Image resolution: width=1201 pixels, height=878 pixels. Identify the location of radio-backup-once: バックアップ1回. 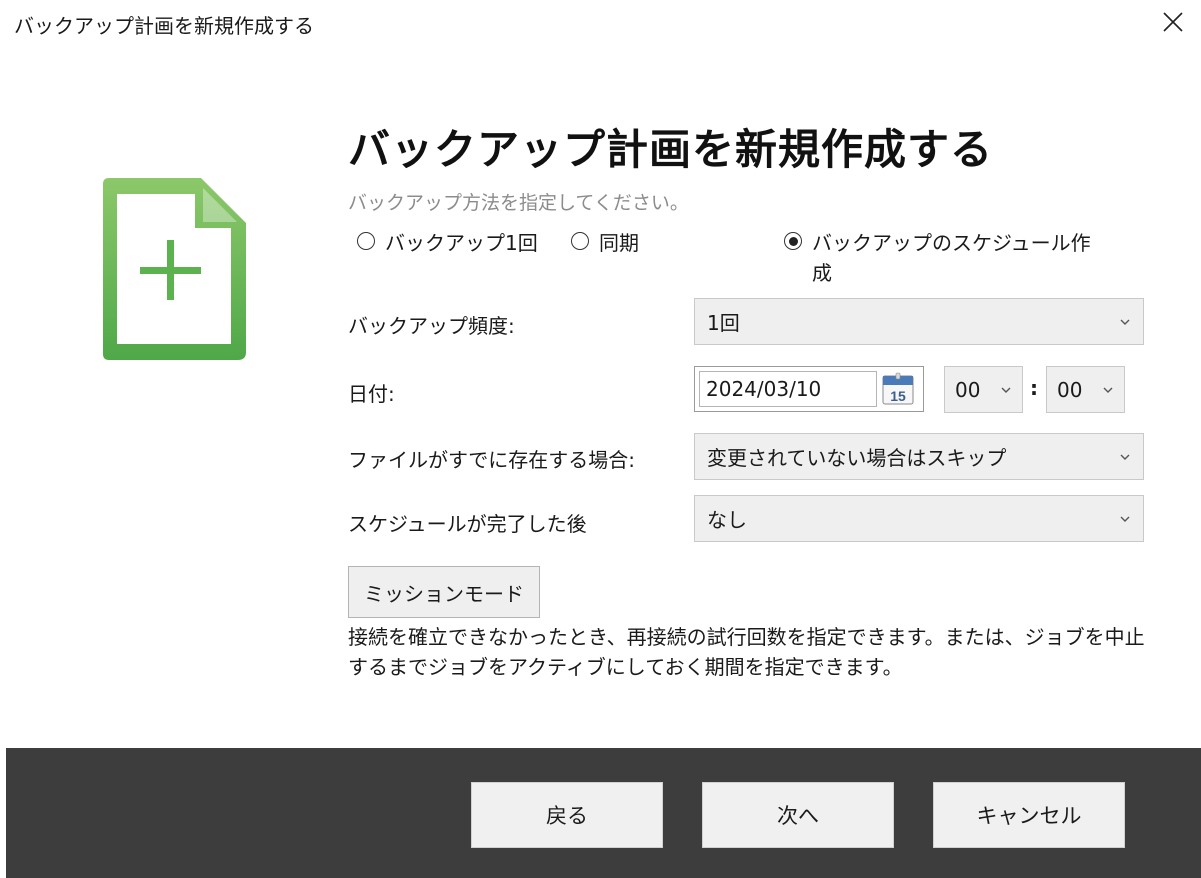
(447, 243).